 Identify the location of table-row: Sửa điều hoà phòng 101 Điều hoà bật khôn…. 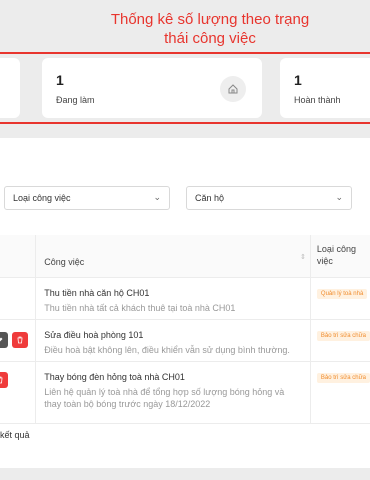
(185, 340).